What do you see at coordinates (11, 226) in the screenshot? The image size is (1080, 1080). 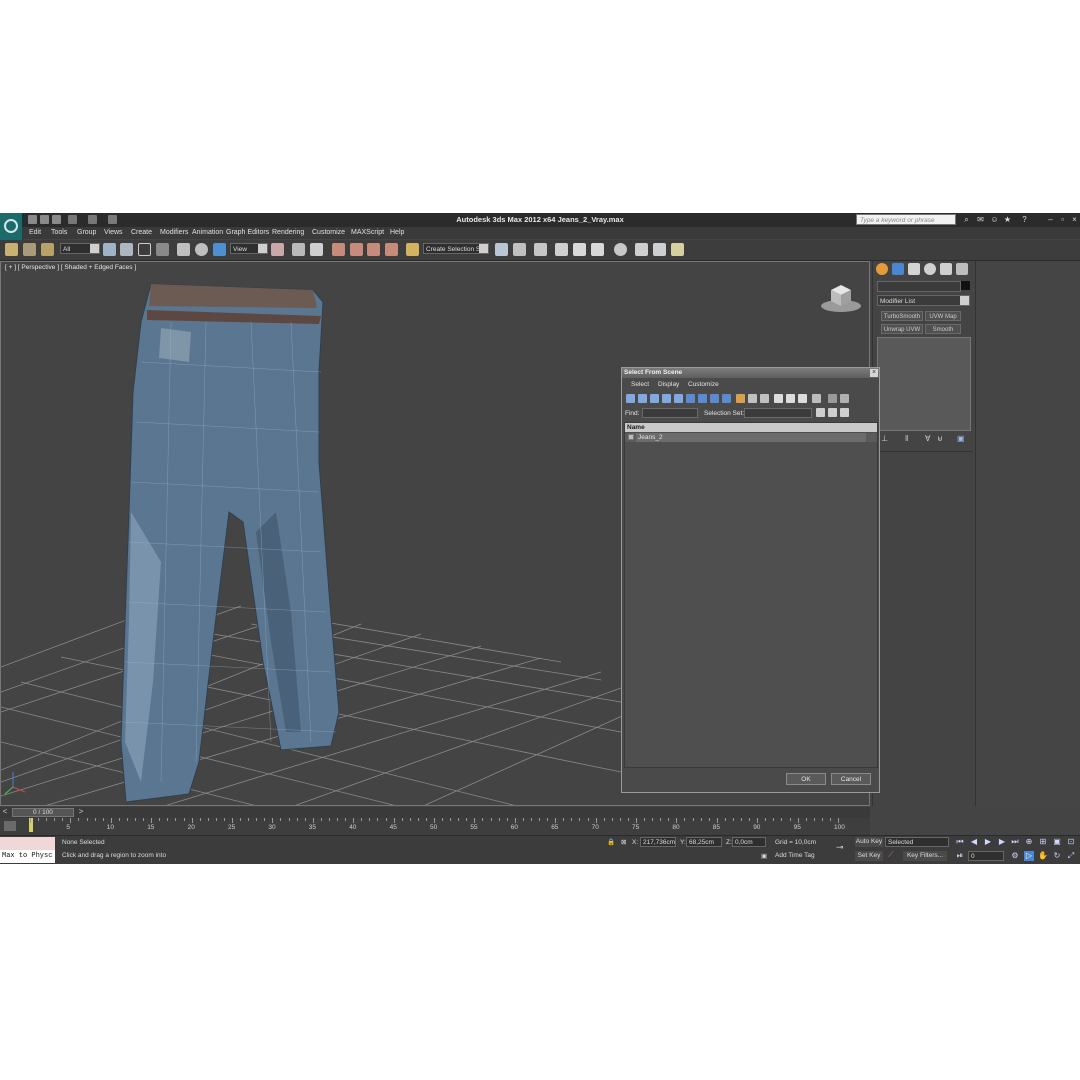 I see `application-button` at bounding box center [11, 226].